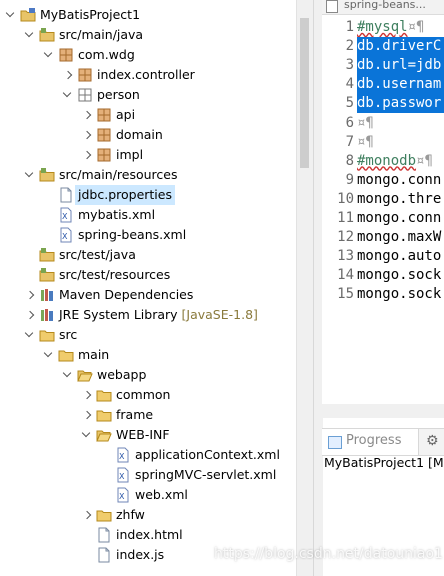 The image size is (444, 576). What do you see at coordinates (400, 237) in the screenshot?
I see `code-line: mongo.maxW` at bounding box center [400, 237].